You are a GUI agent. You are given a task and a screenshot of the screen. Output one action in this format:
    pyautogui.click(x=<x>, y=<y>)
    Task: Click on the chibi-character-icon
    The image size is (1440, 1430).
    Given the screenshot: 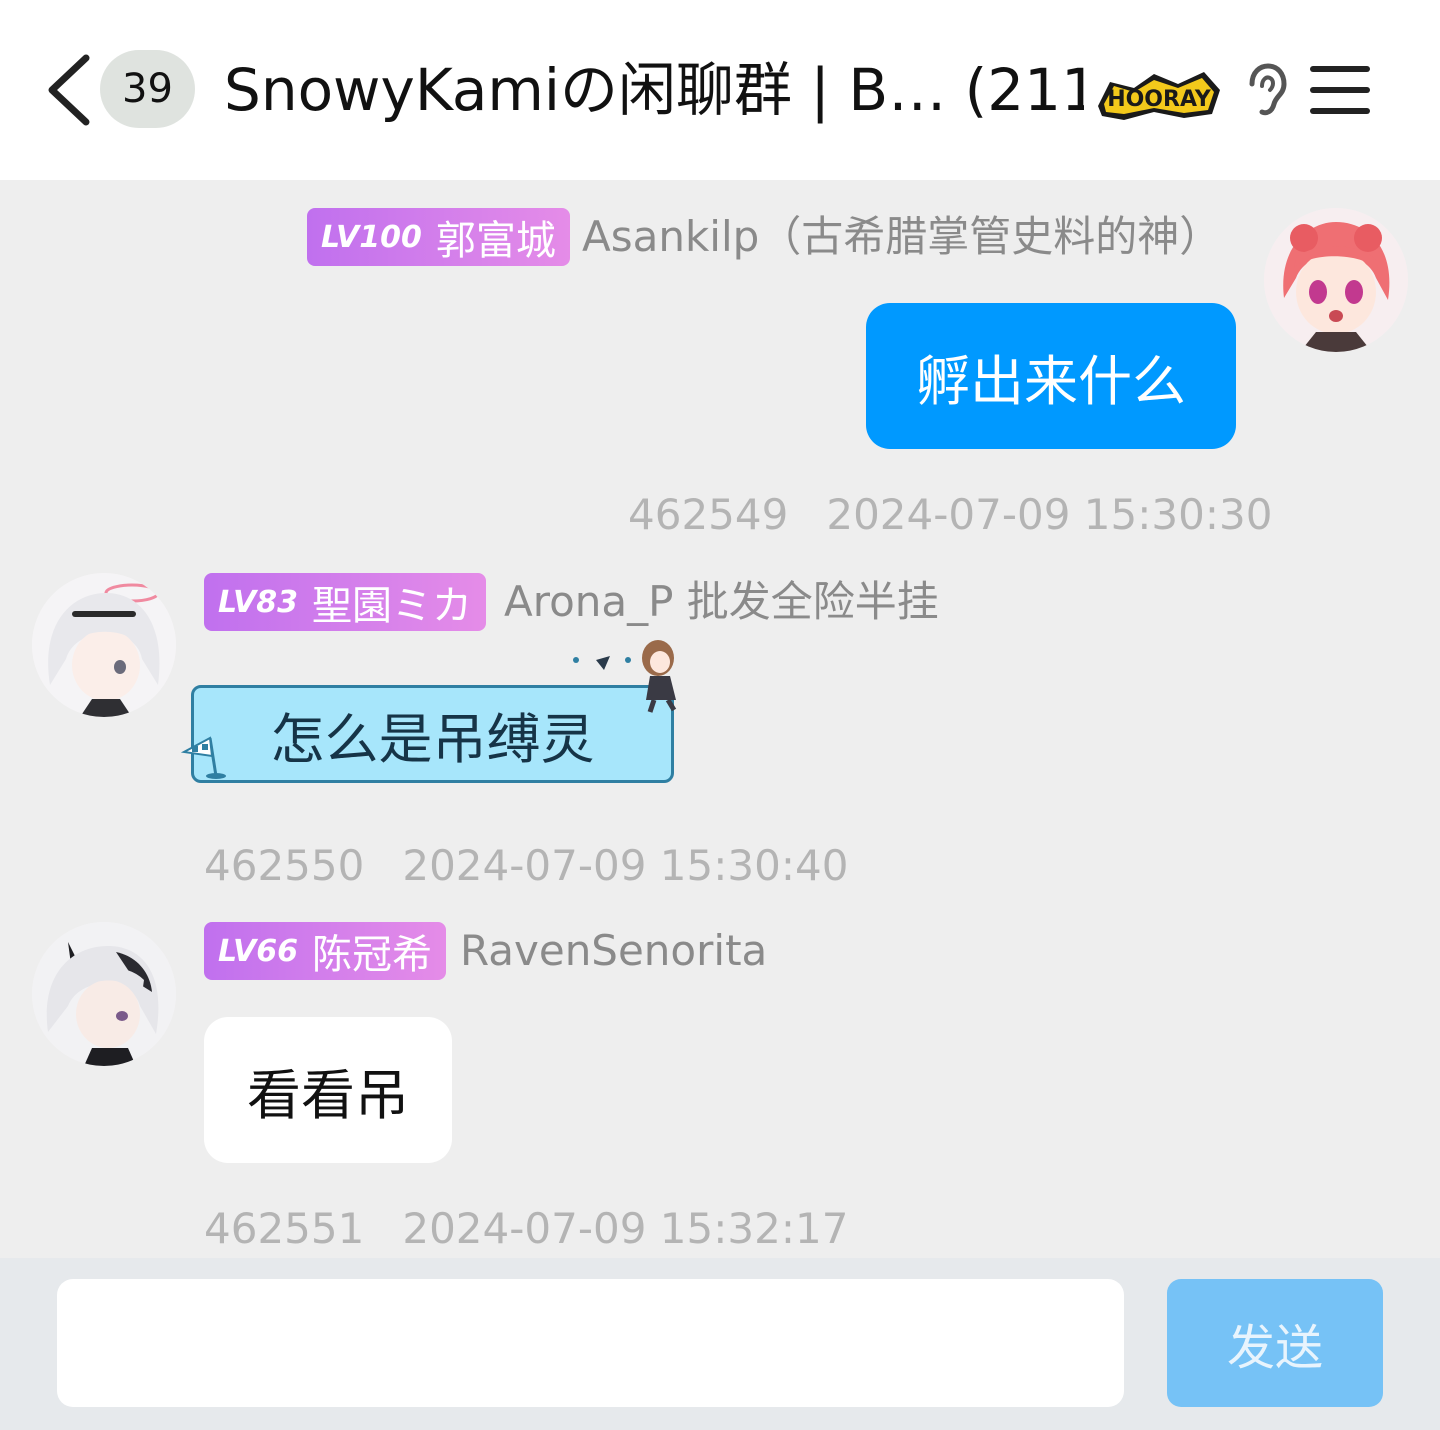 What is the action you would take?
    pyautogui.click(x=625, y=676)
    